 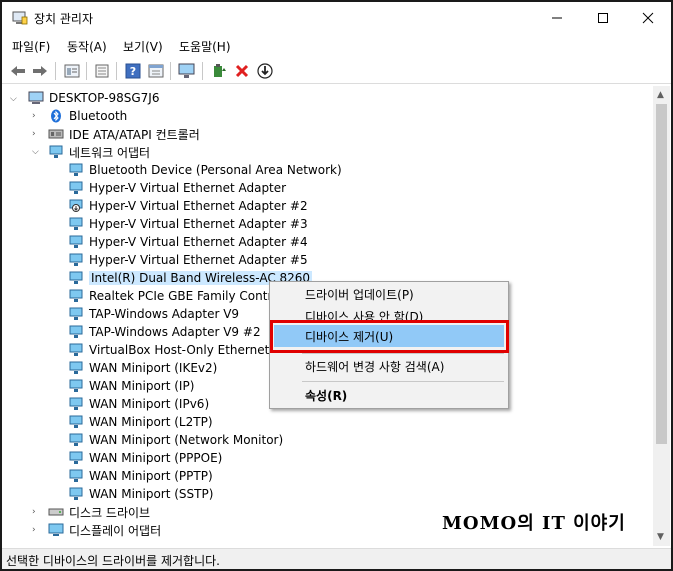 What do you see at coordinates (142, 368) in the screenshot?
I see `tree-item-adapter: WAN Miniport (IKEv2)` at bounding box center [142, 368].